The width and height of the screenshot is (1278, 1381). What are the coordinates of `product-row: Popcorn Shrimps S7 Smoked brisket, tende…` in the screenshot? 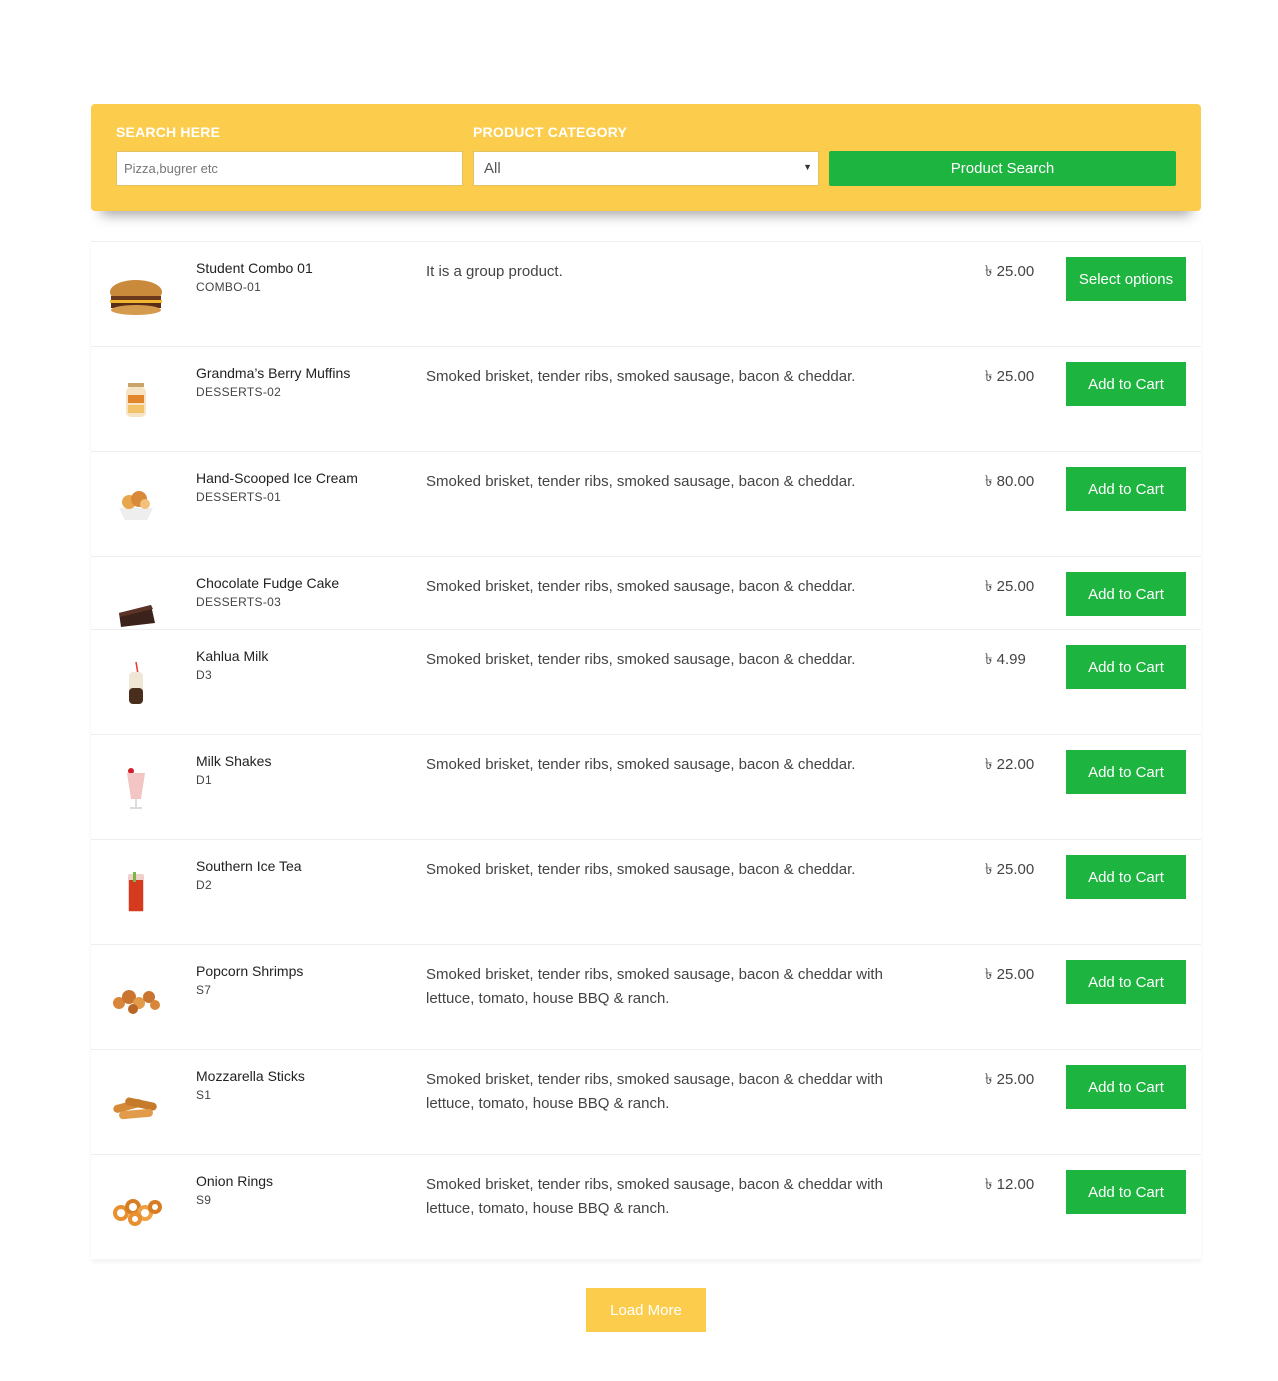 It's located at (646, 996).